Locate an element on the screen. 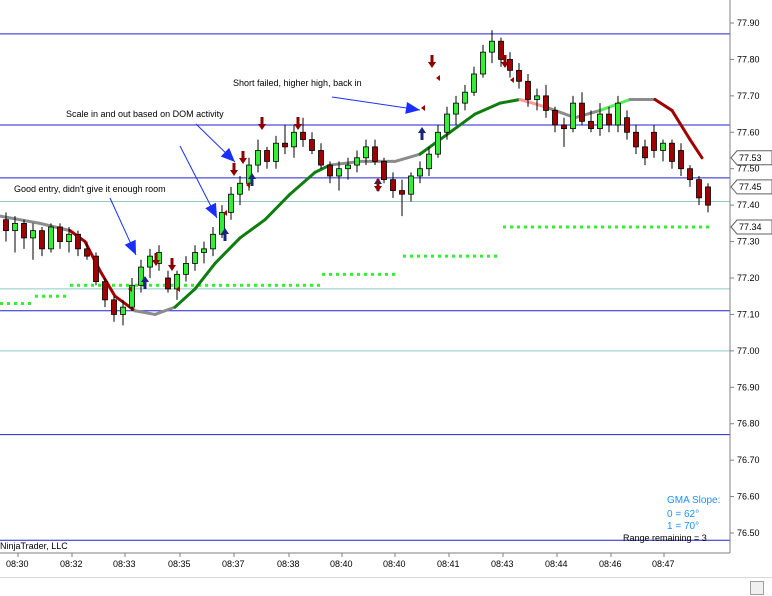 The height and width of the screenshot is (596, 772). copyright-text: NinjaTrader, LLC is located at coordinates (34, 546).